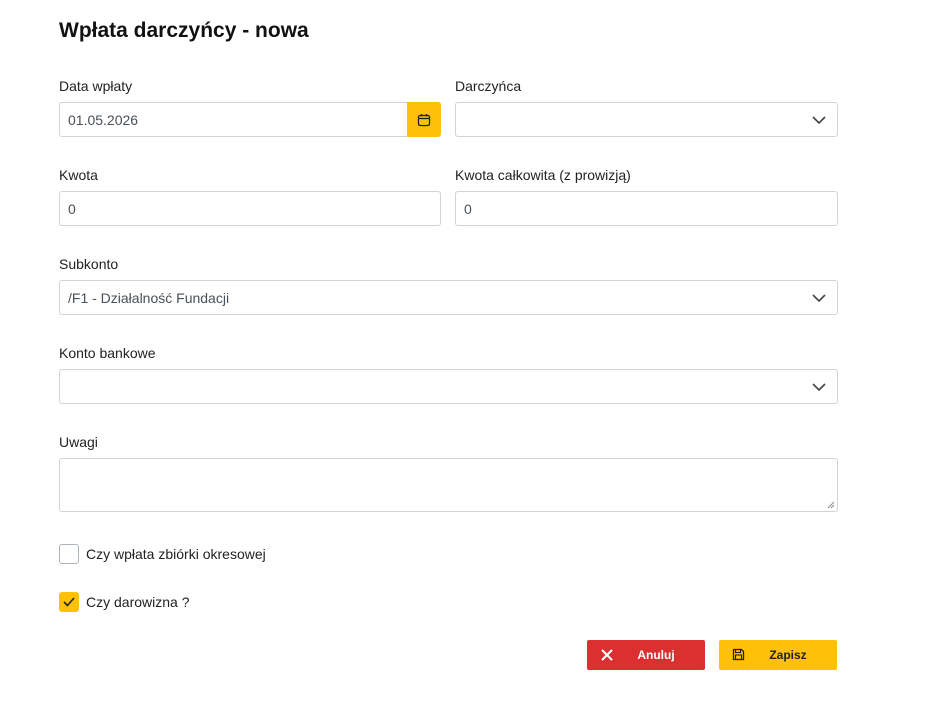 The width and height of the screenshot is (949, 704). I want to click on subaccount-select: /F1 - Działalność Fundacji, so click(448, 297).